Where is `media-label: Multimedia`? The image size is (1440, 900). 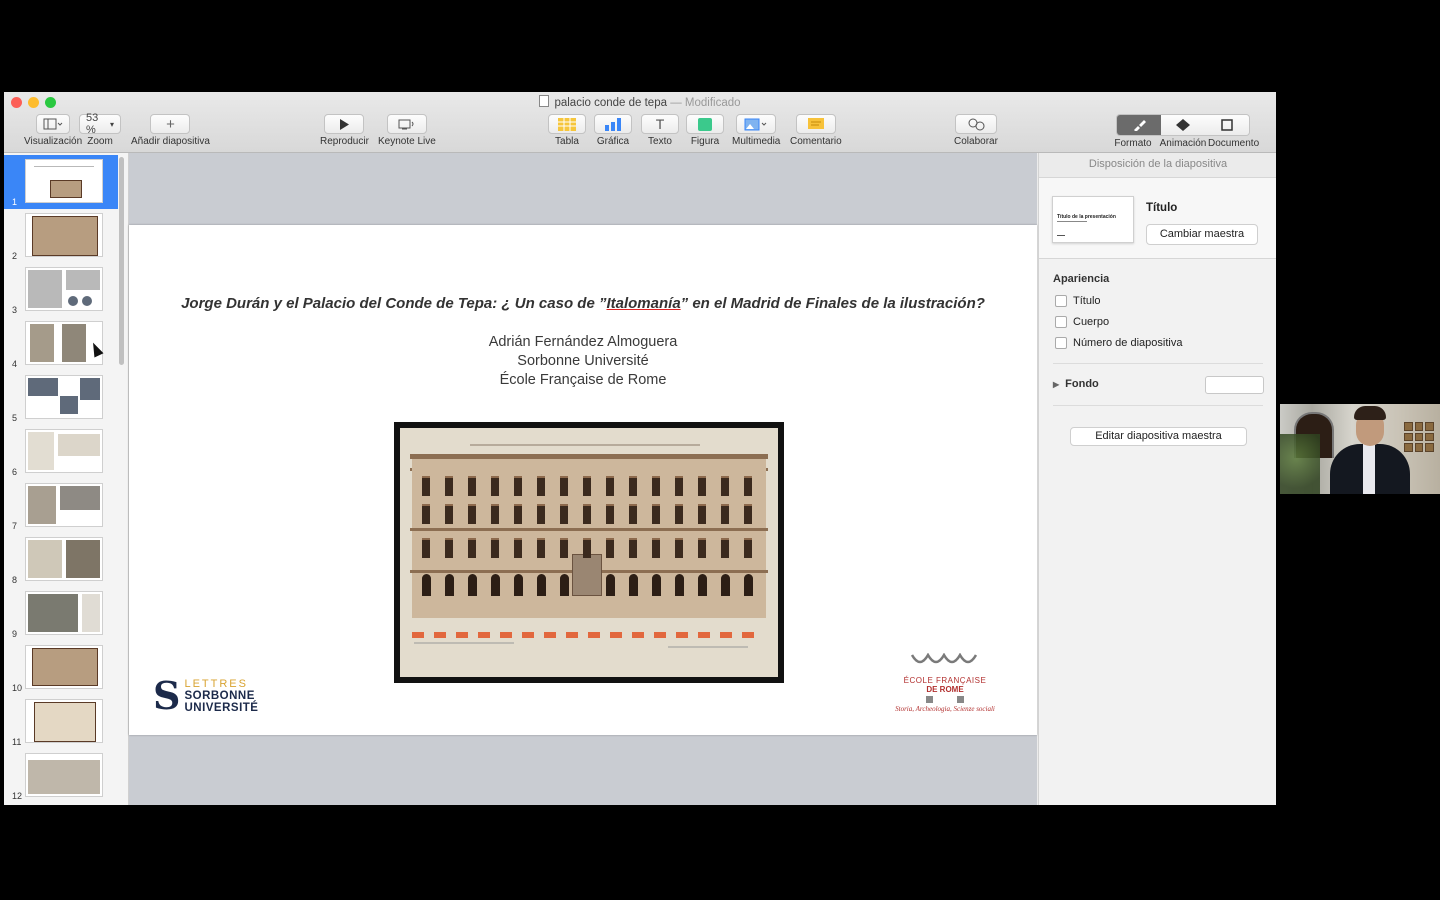
media-label: Multimedia is located at coordinates (756, 141).